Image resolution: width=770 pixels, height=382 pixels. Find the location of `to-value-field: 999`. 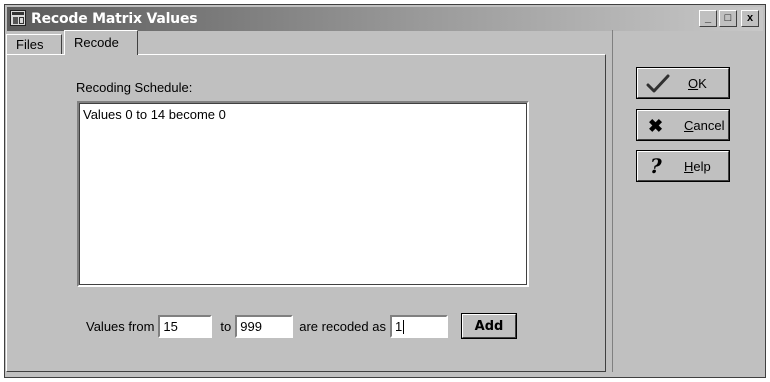

to-value-field: 999 is located at coordinates (264, 326).